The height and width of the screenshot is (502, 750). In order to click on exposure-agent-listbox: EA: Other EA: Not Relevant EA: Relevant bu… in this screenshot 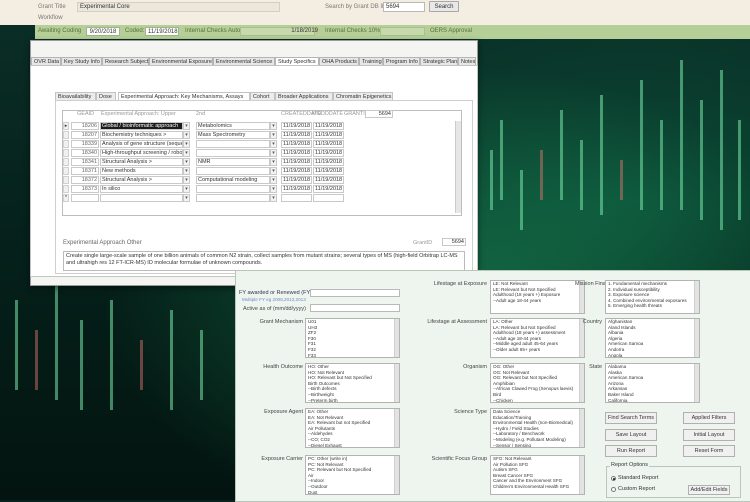, I will do `click(352, 428)`.